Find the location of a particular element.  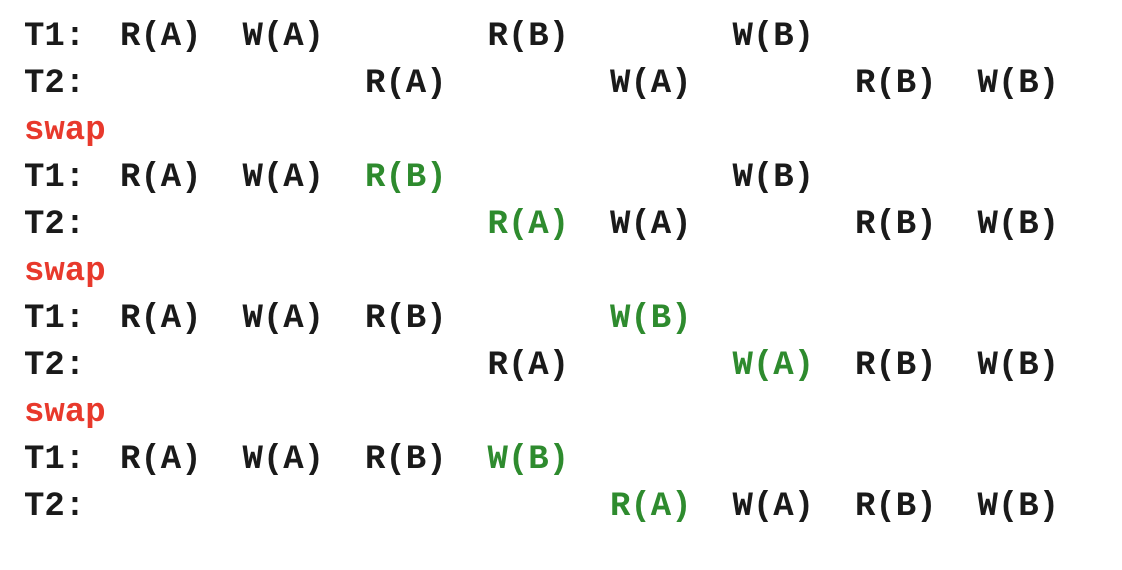

swapped-operation: R(B) is located at coordinates (406, 178).